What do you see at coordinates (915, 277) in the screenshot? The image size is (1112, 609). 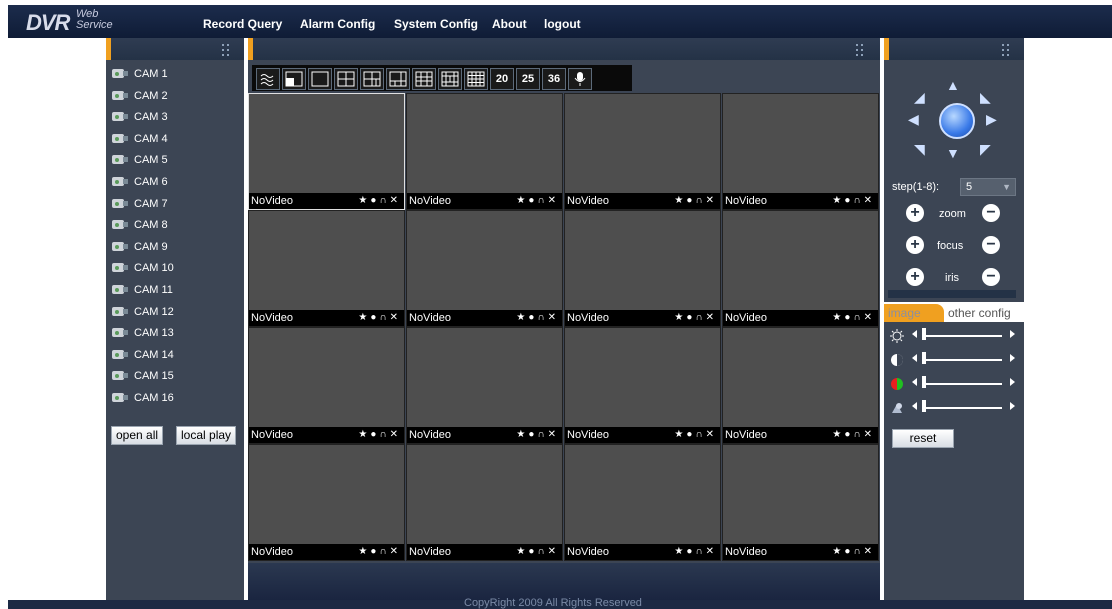 I see `iris-open-button: +` at bounding box center [915, 277].